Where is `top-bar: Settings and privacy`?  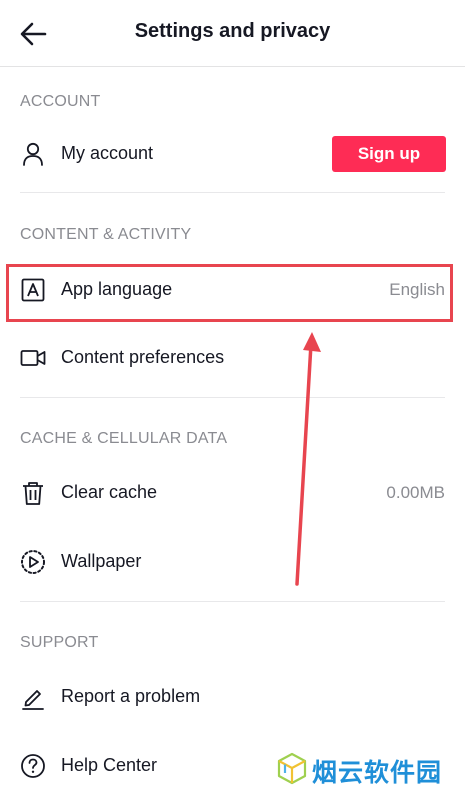
top-bar: Settings and privacy is located at coordinates (232, 33).